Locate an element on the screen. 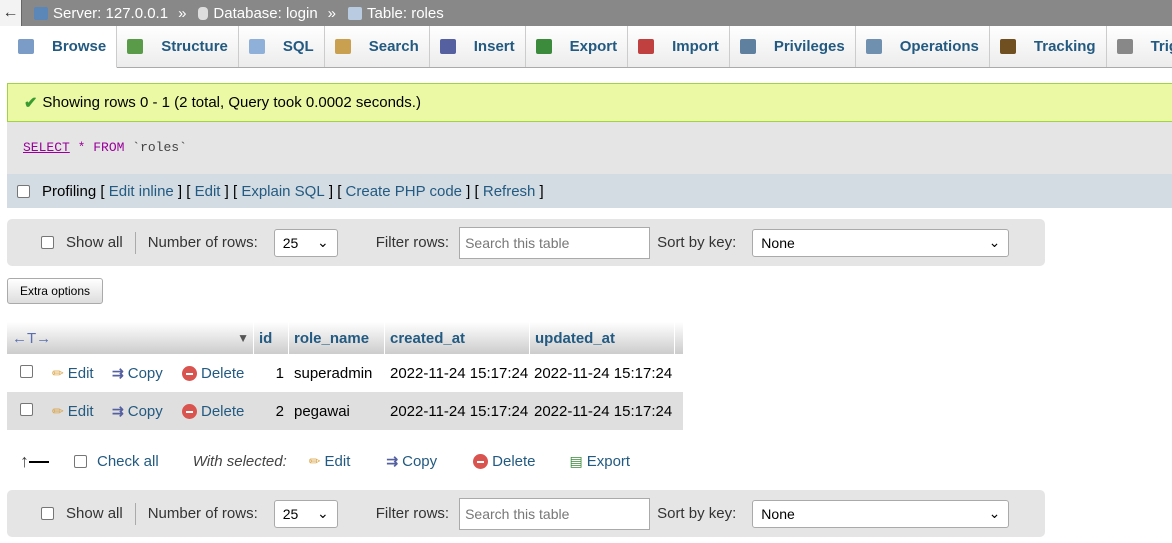 Image resolution: width=1172 pixels, height=543 pixels. check-all-link: Check all is located at coordinates (128, 461).